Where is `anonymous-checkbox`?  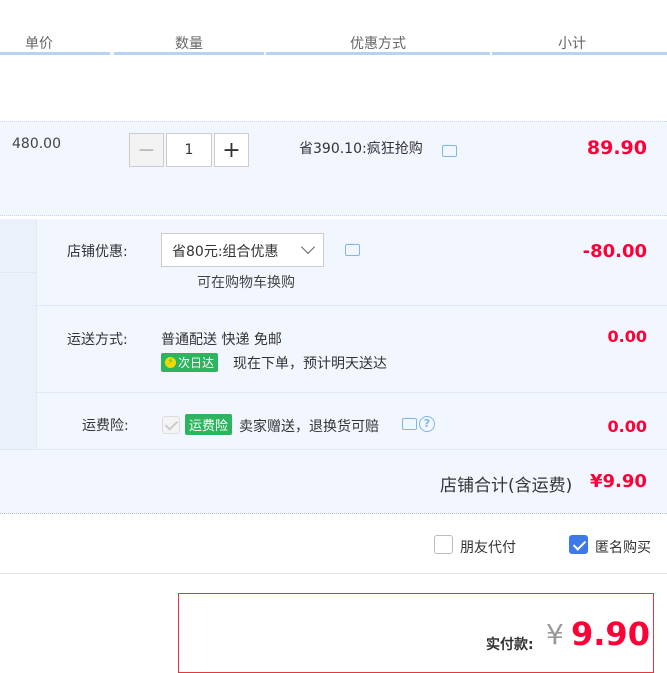 anonymous-checkbox is located at coordinates (578, 544).